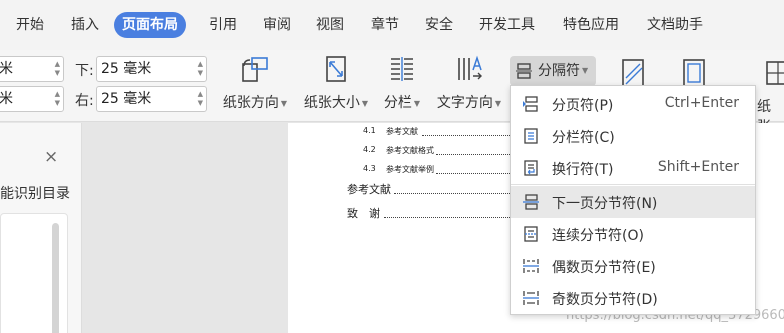  Describe the element at coordinates (531, 136) in the screenshot. I see `column-break-icon` at that location.